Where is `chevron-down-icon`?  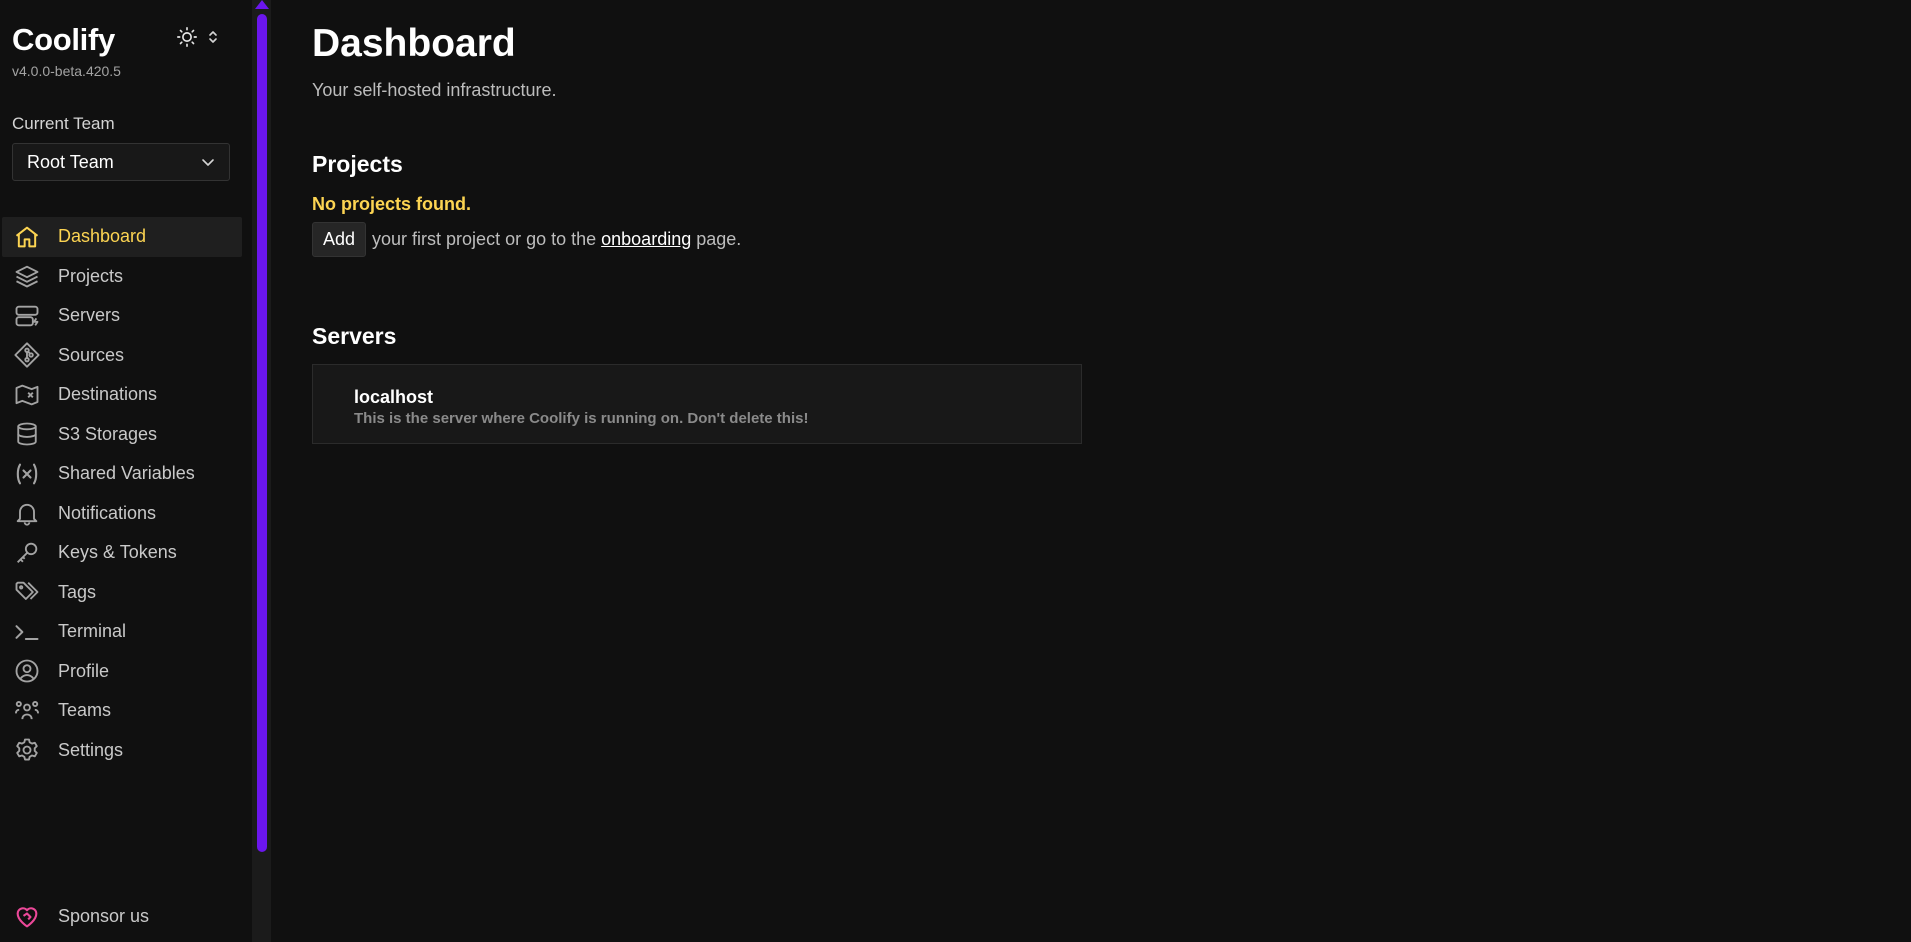 chevron-down-icon is located at coordinates (208, 162).